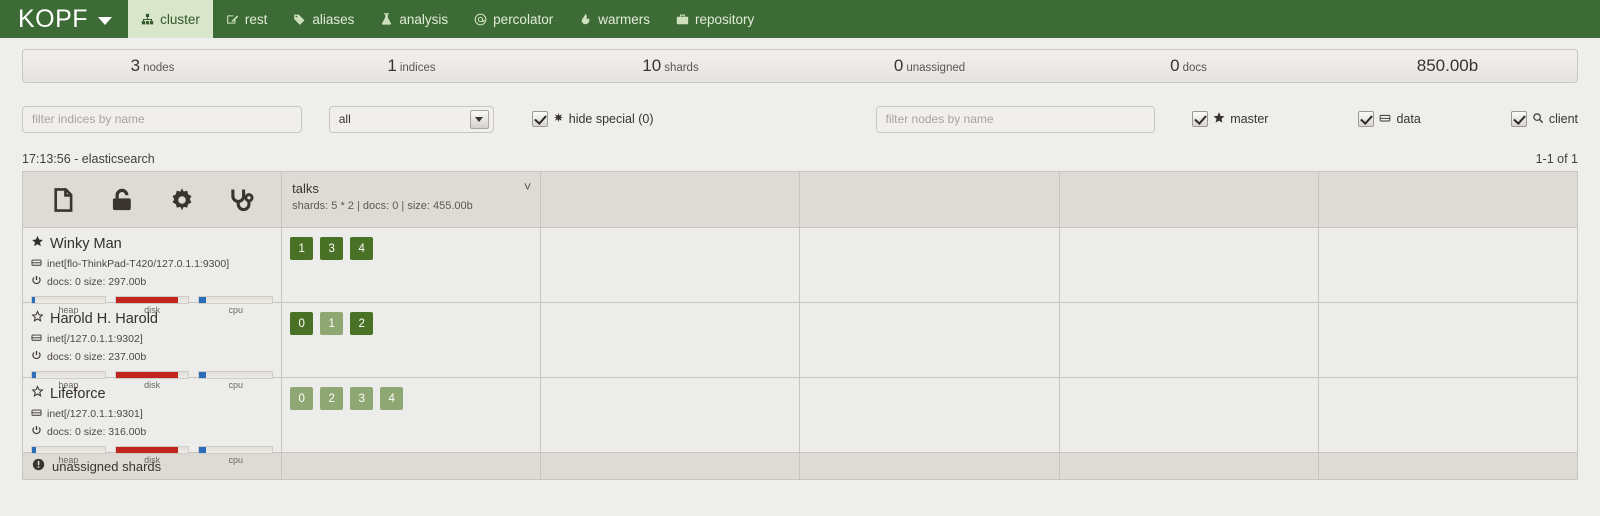 This screenshot has width=1600, height=516. I want to click on nav-tab-label: repository, so click(724, 19).